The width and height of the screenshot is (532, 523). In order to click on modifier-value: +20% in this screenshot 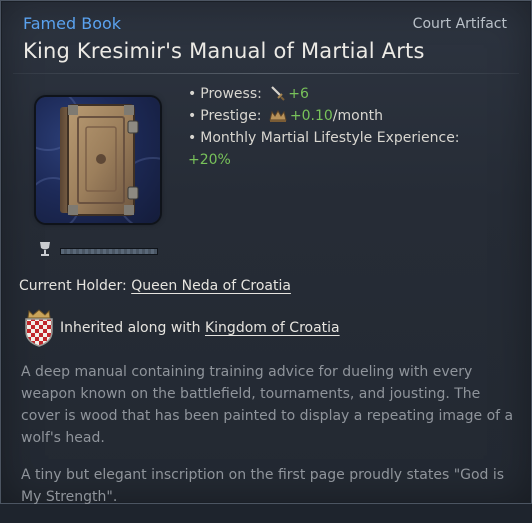, I will do `click(209, 160)`.